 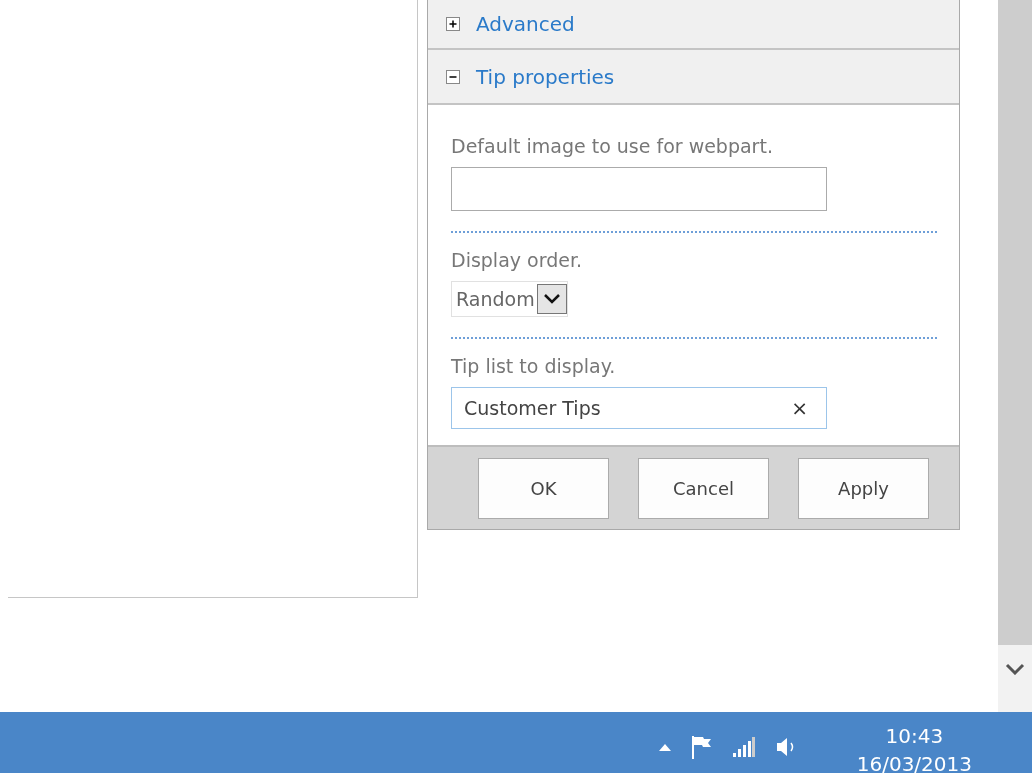 What do you see at coordinates (799, 408) in the screenshot?
I see `clear-button: ×` at bounding box center [799, 408].